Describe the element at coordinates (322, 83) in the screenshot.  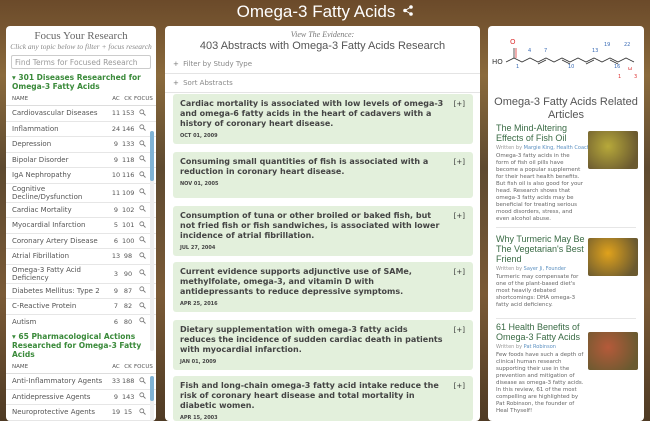
I see `sort-abstracts: + Sort Abstracts` at that location.